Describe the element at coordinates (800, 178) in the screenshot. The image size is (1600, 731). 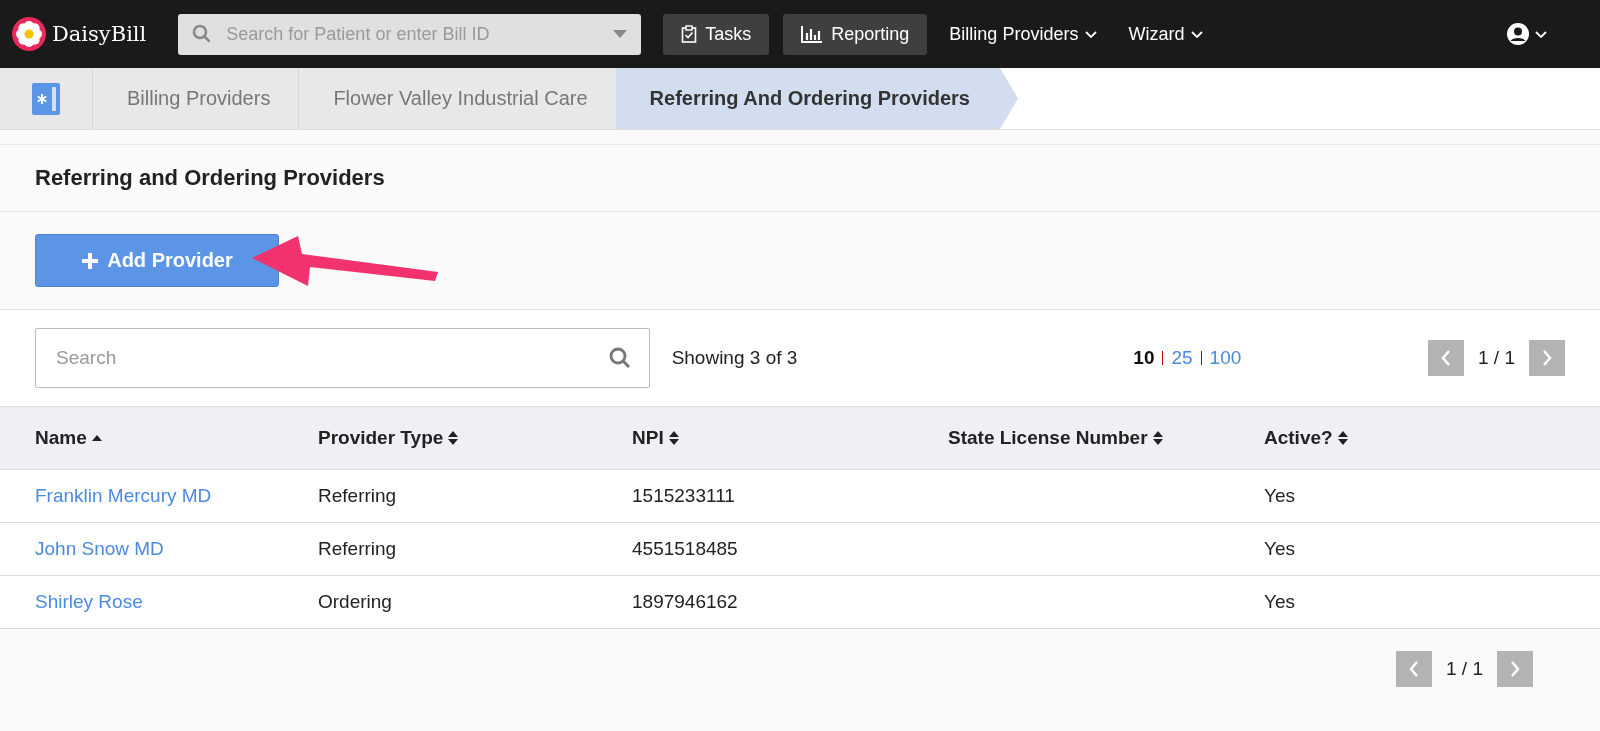
I see `page-title: Referring and Ordering Providers` at that location.